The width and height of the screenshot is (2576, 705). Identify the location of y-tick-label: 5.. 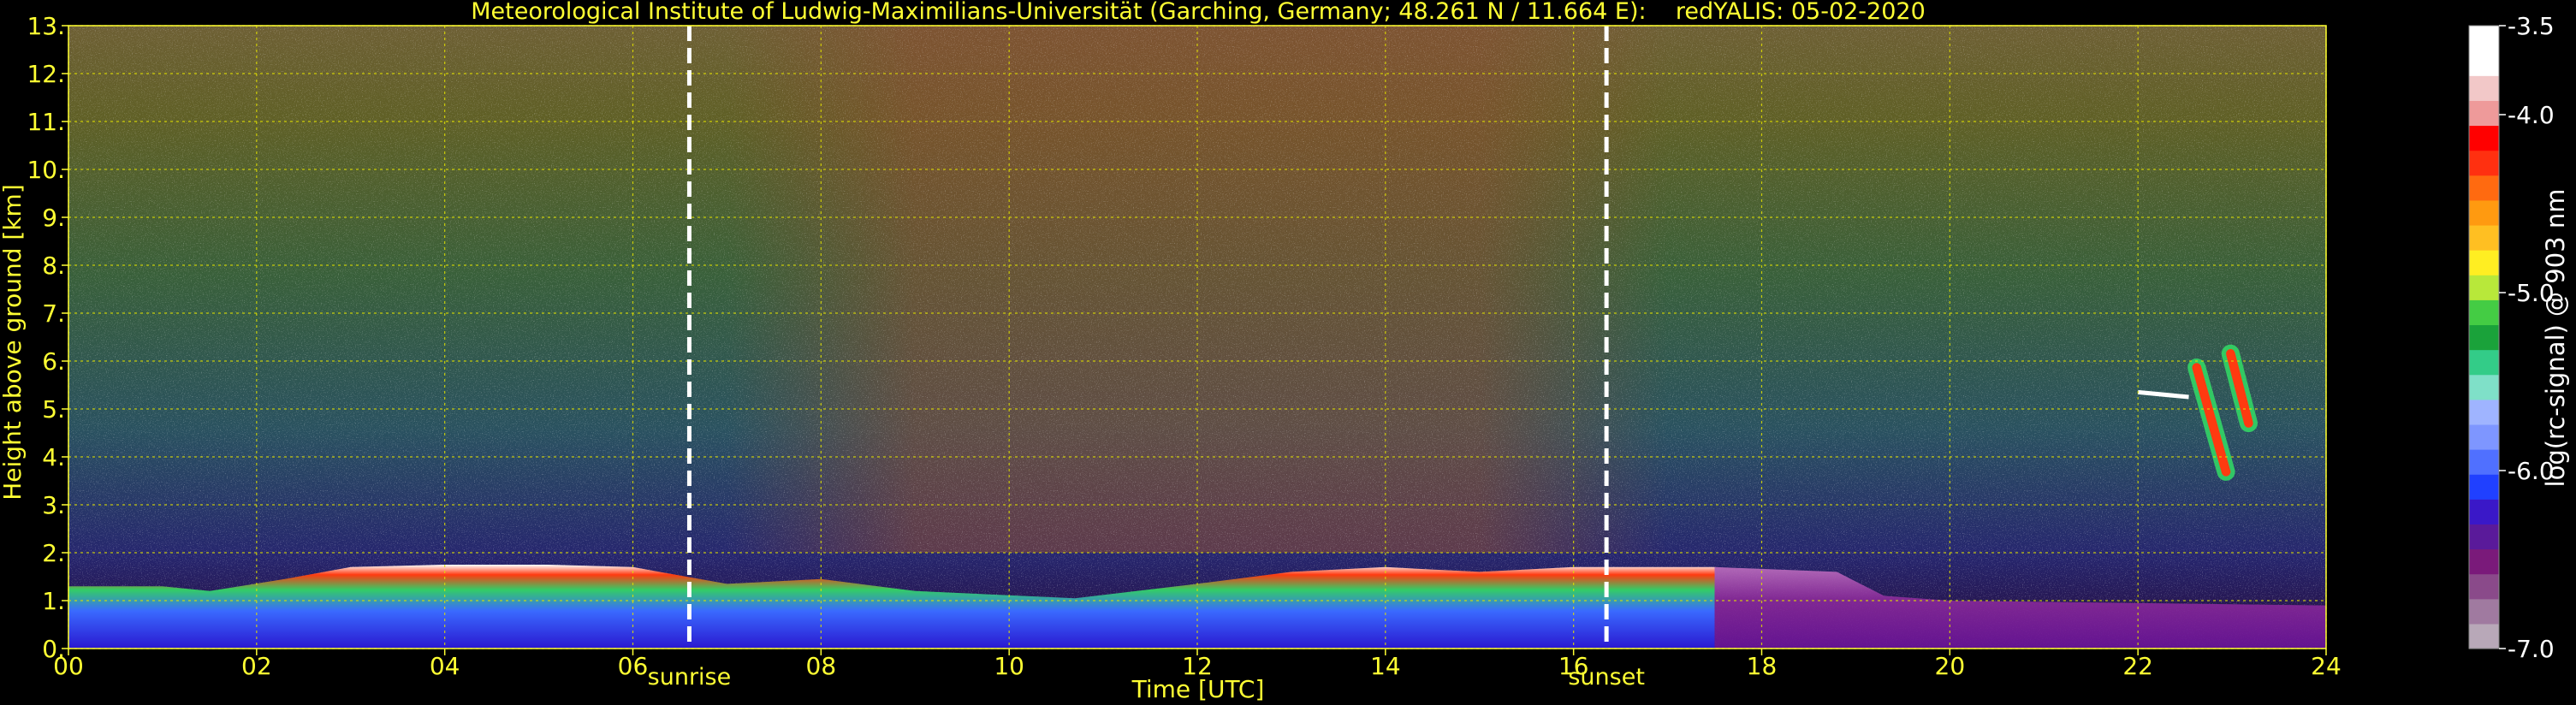
(53, 409).